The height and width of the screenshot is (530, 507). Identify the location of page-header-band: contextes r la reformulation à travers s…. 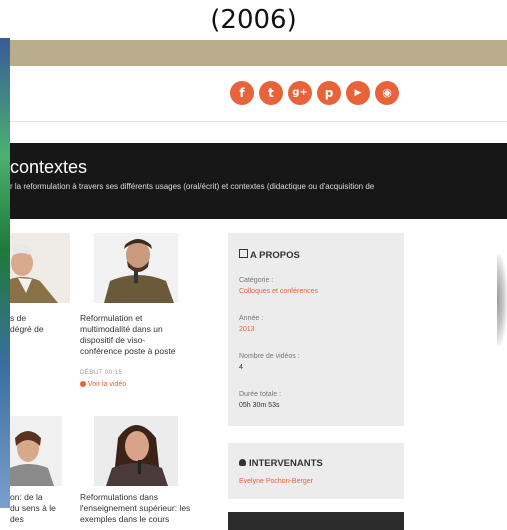
(258, 181).